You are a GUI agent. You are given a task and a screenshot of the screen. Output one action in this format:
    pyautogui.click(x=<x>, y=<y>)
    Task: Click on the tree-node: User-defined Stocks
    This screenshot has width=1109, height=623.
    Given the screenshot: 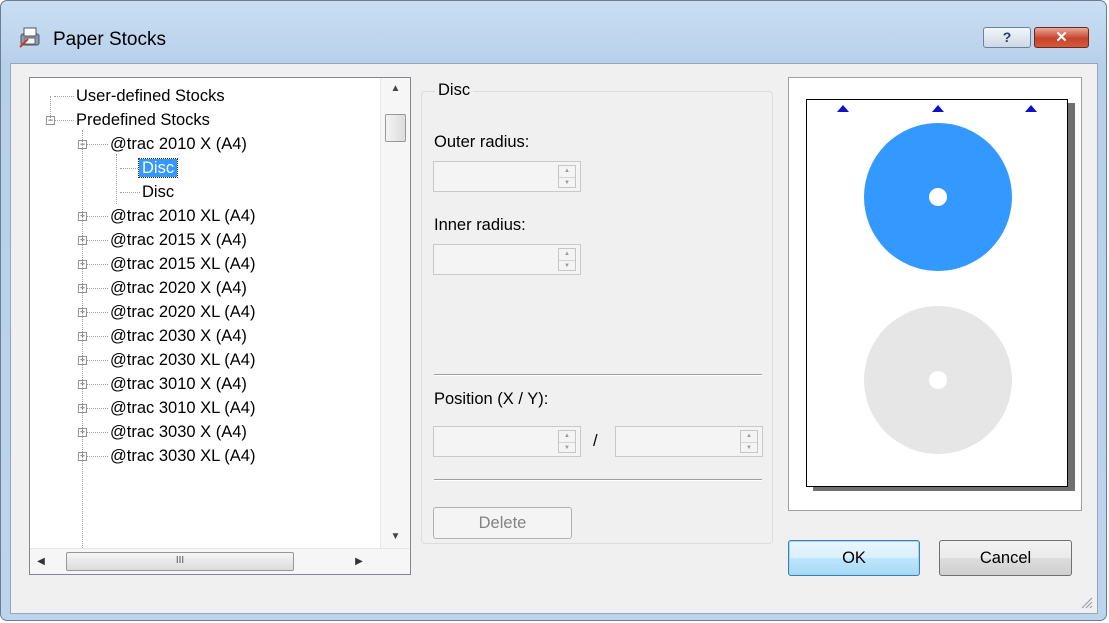 What is the action you would take?
    pyautogui.click(x=150, y=96)
    